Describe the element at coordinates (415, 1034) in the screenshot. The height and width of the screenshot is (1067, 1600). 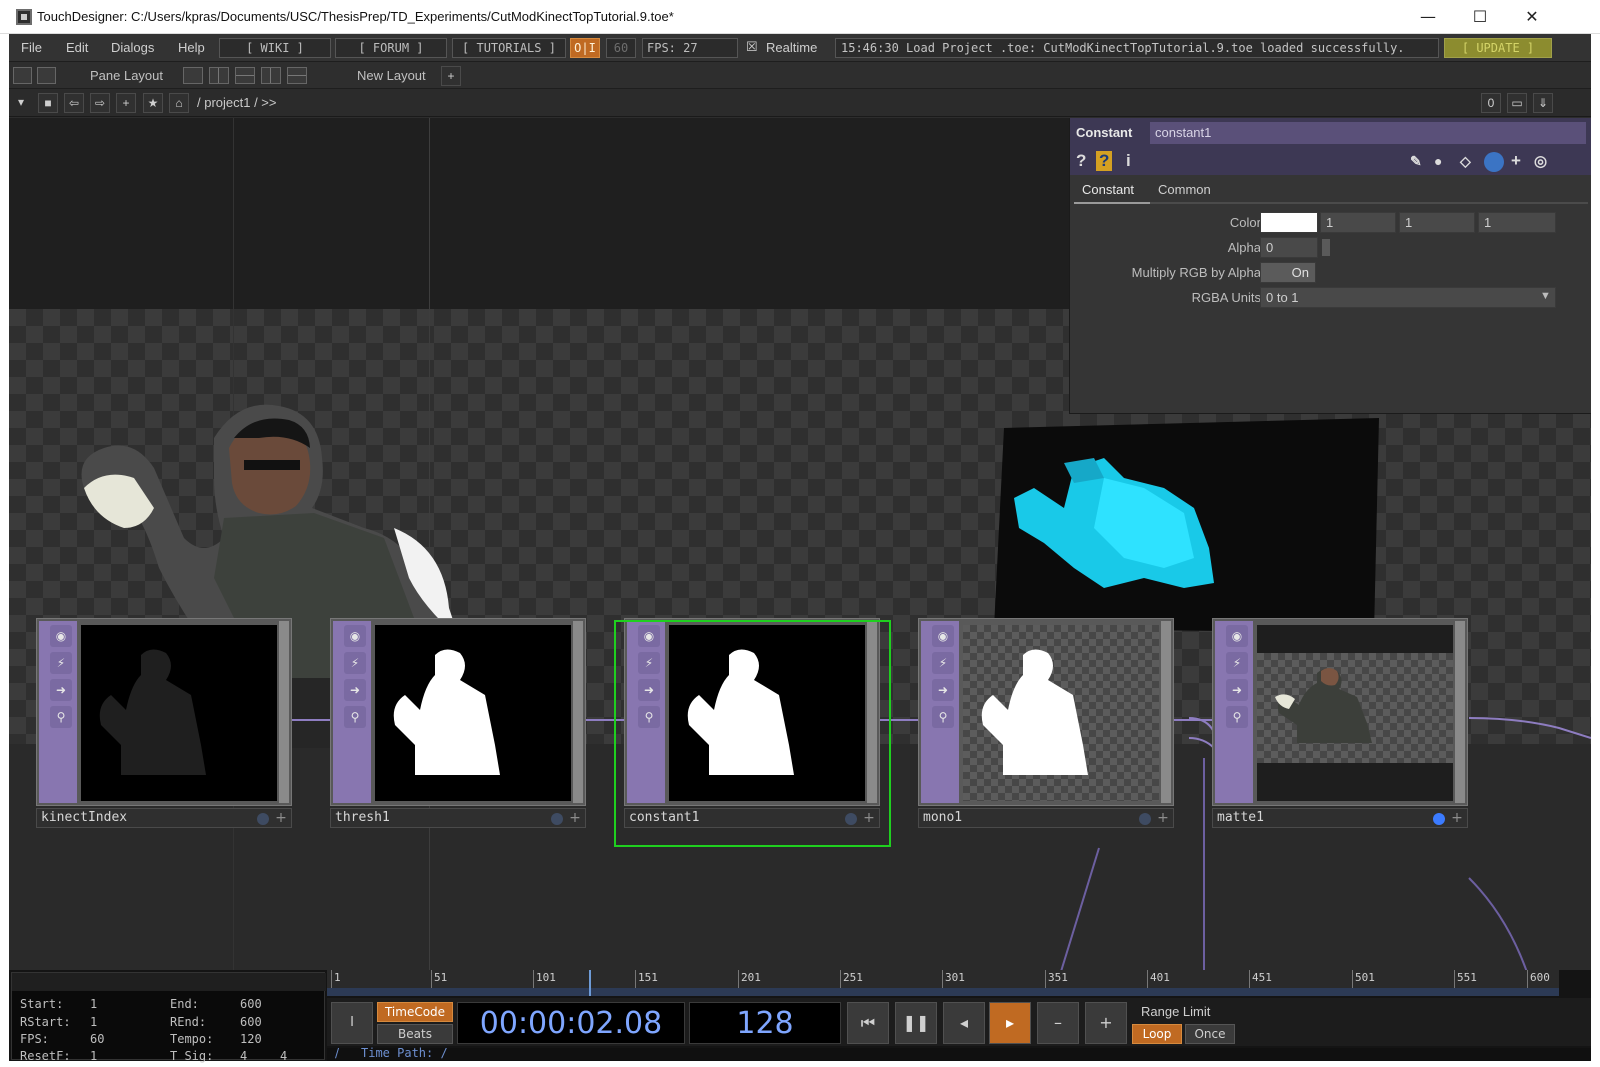
I see `beats-mode-button: Beats` at that location.